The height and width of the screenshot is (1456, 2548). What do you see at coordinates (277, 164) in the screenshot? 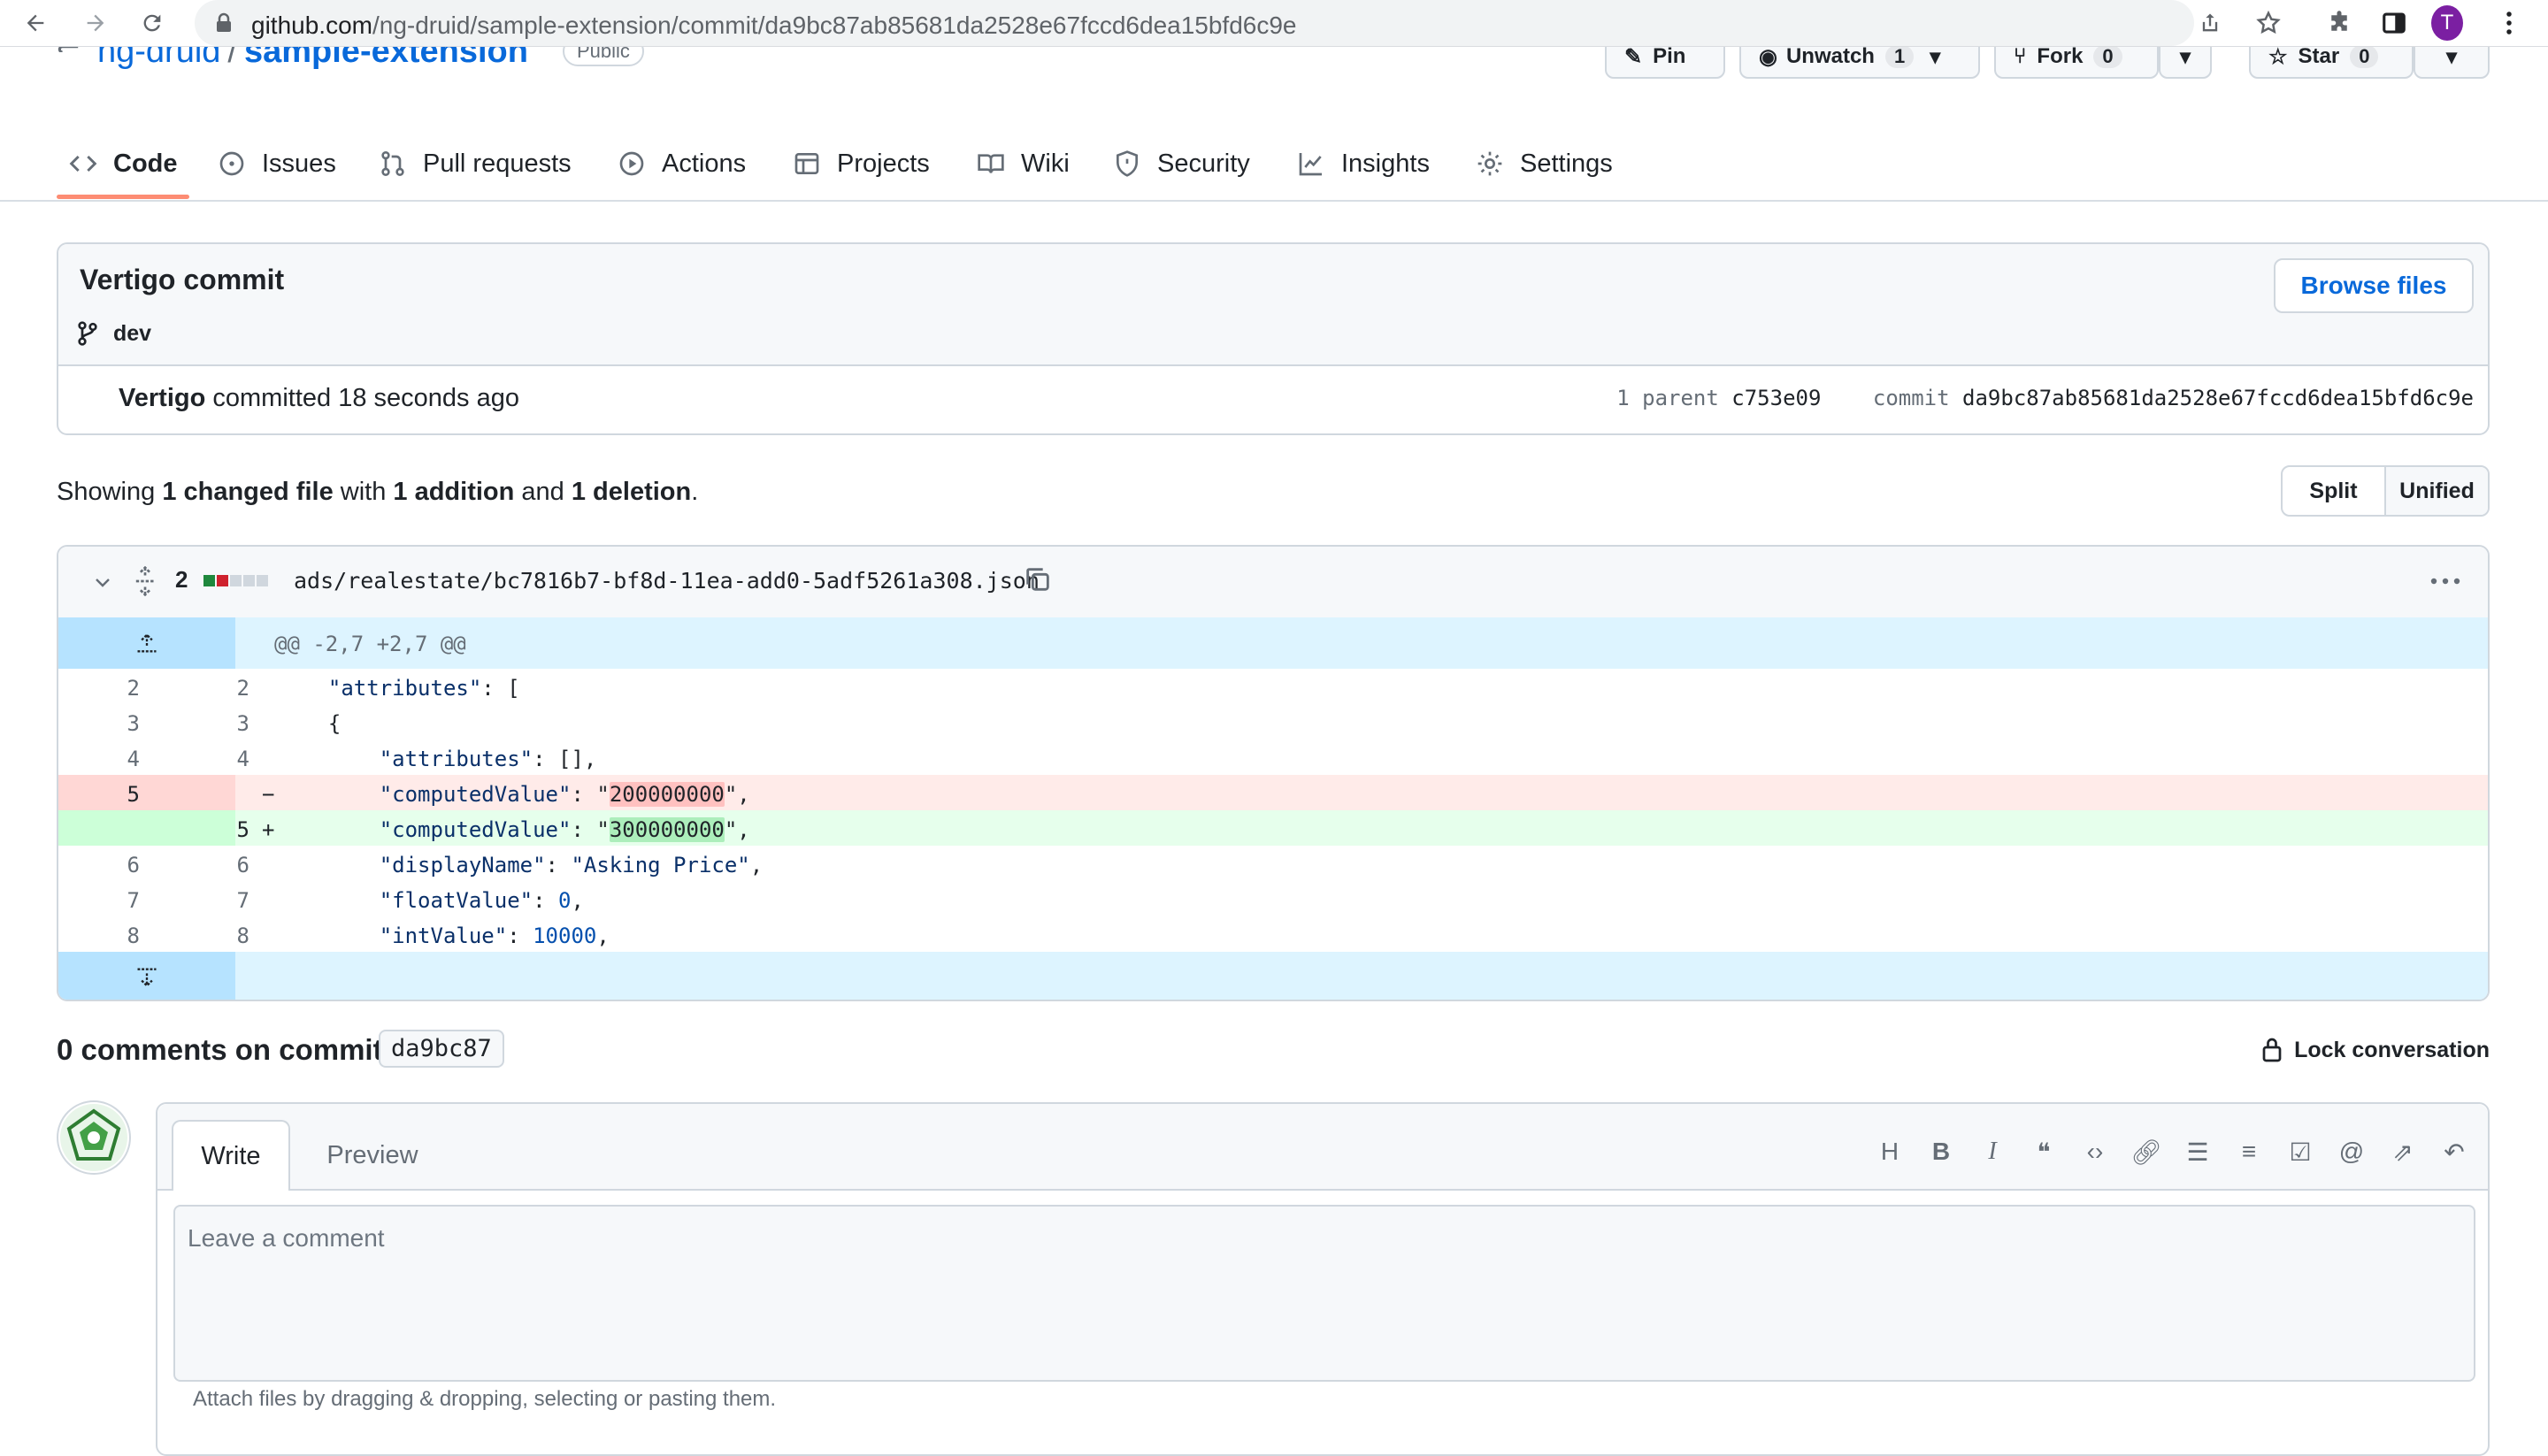
I see `tab-issues: Issues` at bounding box center [277, 164].